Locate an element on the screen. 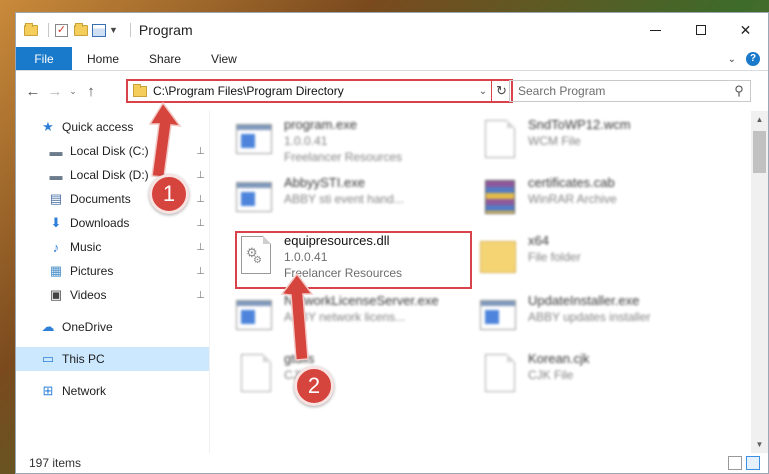 Image resolution: width=769 pixels, height=474 pixels. up-button: ↑ is located at coordinates (91, 91).